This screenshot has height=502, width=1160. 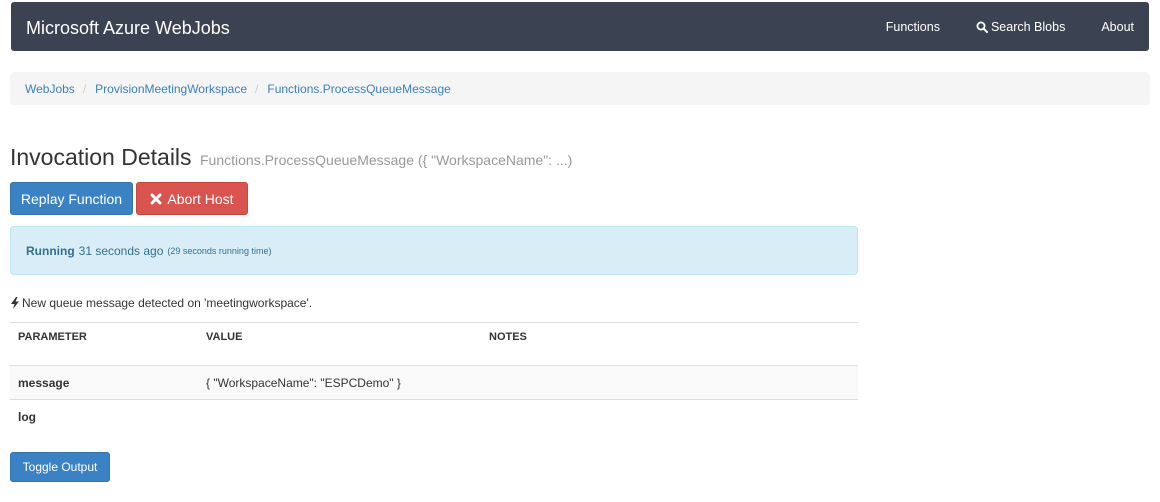 What do you see at coordinates (15, 303) in the screenshot?
I see `lightning-icon` at bounding box center [15, 303].